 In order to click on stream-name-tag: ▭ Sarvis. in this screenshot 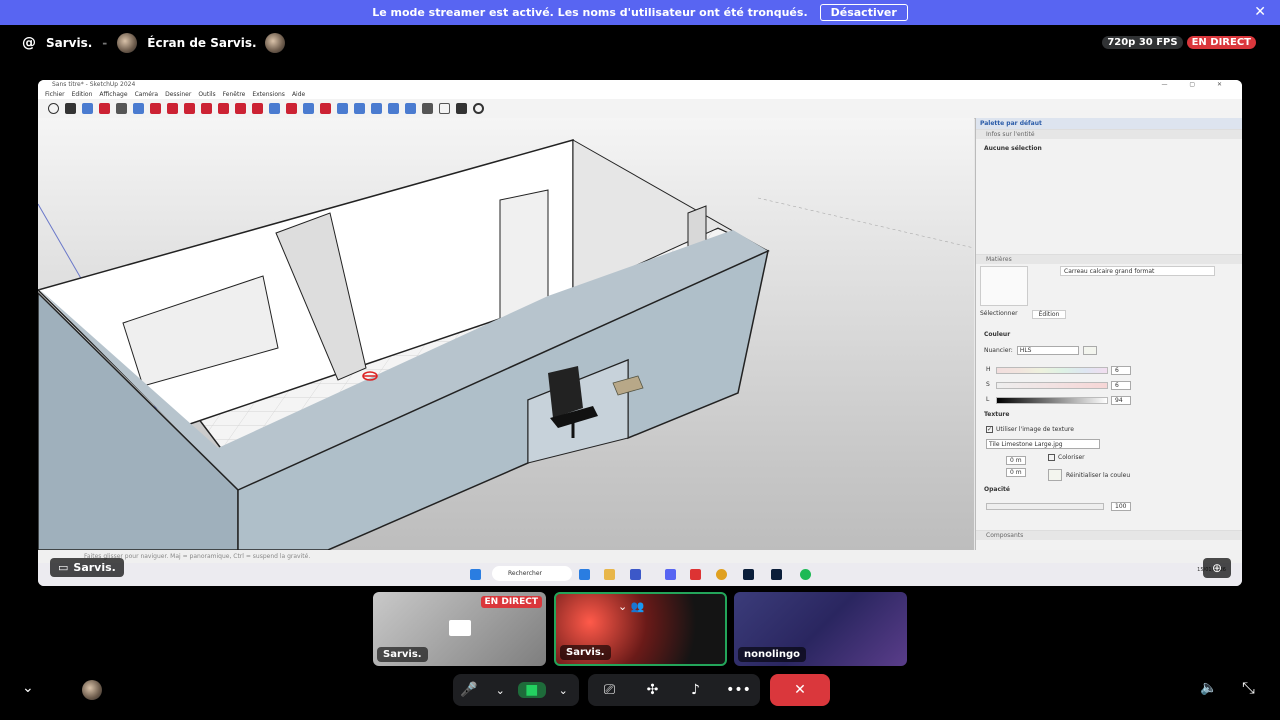, I will do `click(87, 567)`.